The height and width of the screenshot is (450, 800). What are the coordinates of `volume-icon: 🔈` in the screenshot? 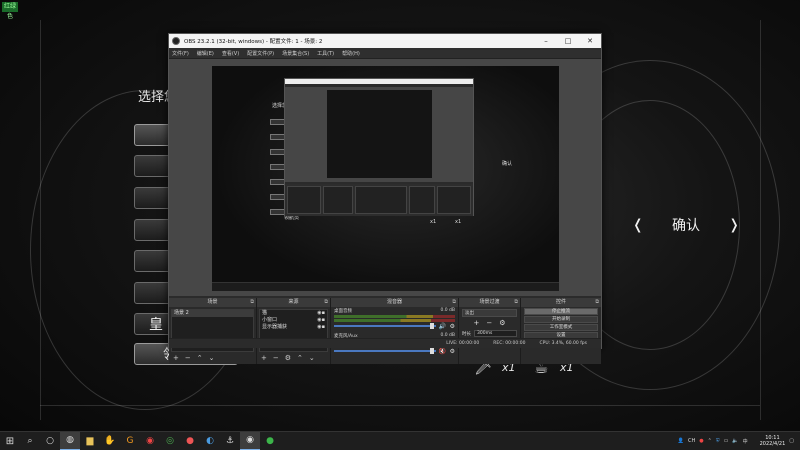 It's located at (735, 441).